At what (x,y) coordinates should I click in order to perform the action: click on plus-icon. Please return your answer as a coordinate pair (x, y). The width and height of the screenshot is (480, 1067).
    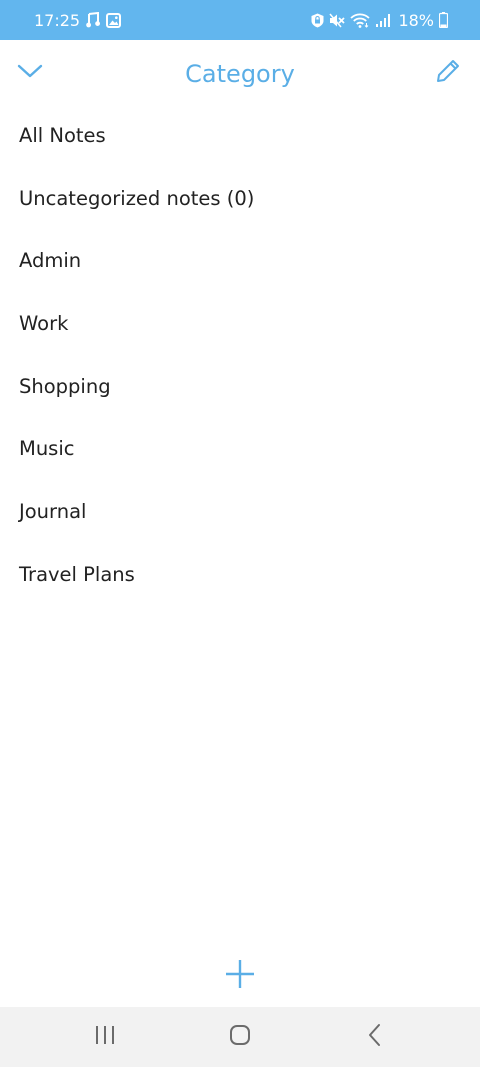
    Looking at the image, I should click on (240, 976).